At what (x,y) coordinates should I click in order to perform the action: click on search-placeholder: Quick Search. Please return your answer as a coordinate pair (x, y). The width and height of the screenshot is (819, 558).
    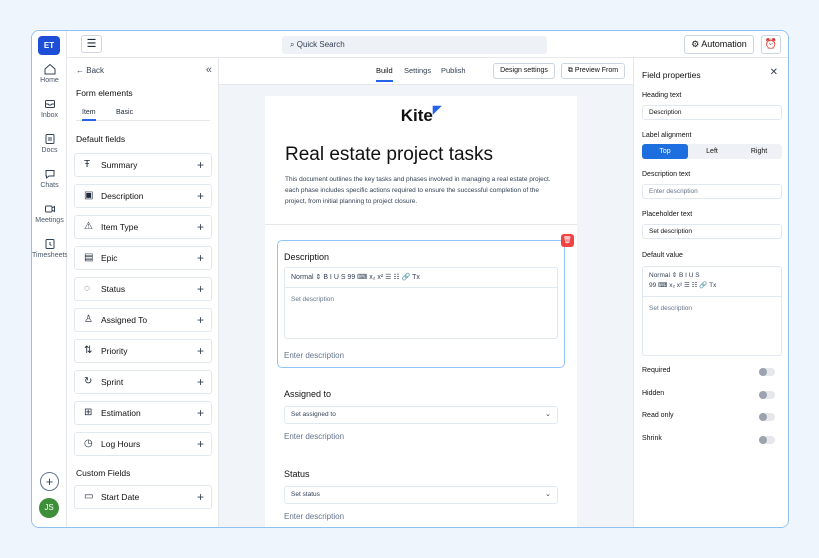
    Looking at the image, I should click on (320, 44).